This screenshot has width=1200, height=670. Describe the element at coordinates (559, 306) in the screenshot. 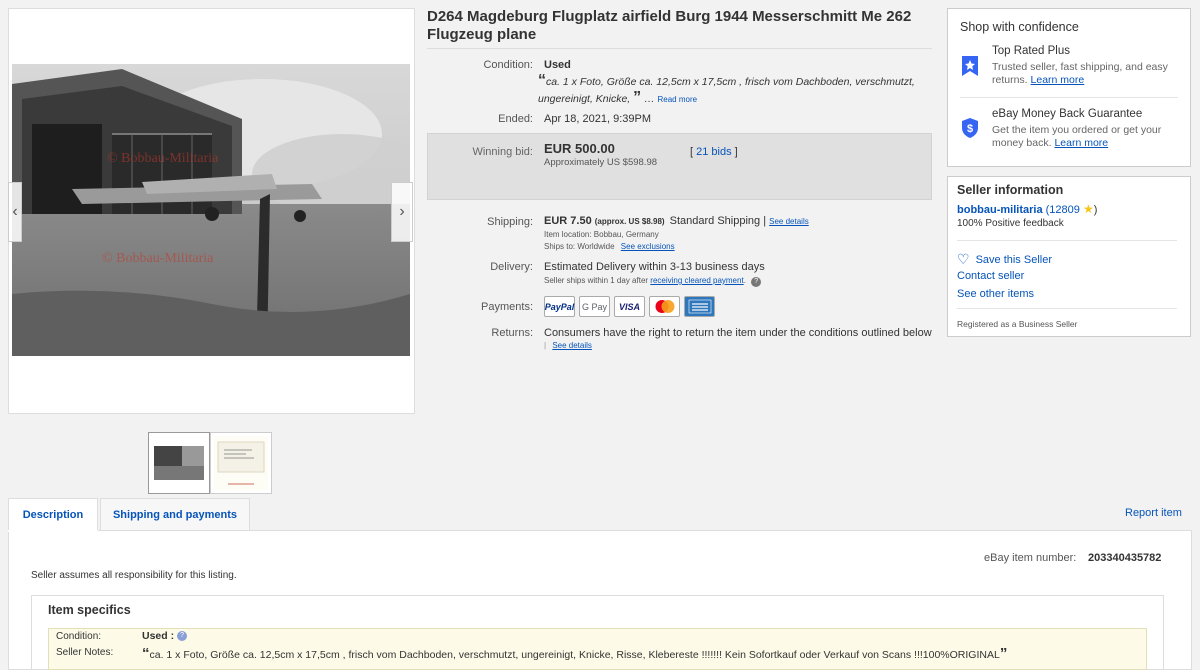

I see `paypal-icon: PayPal` at that location.